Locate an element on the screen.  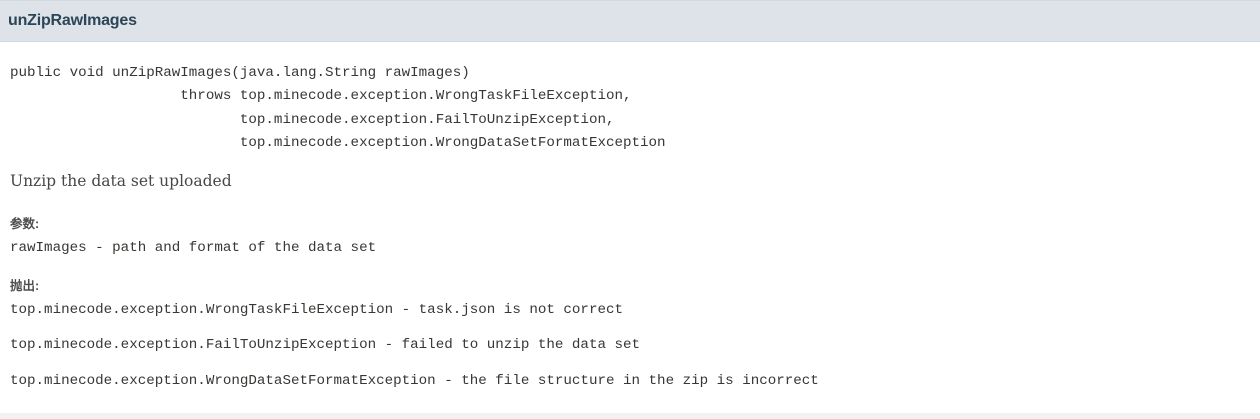
method-description: Unzip the data set uploaded is located at coordinates (121, 181).